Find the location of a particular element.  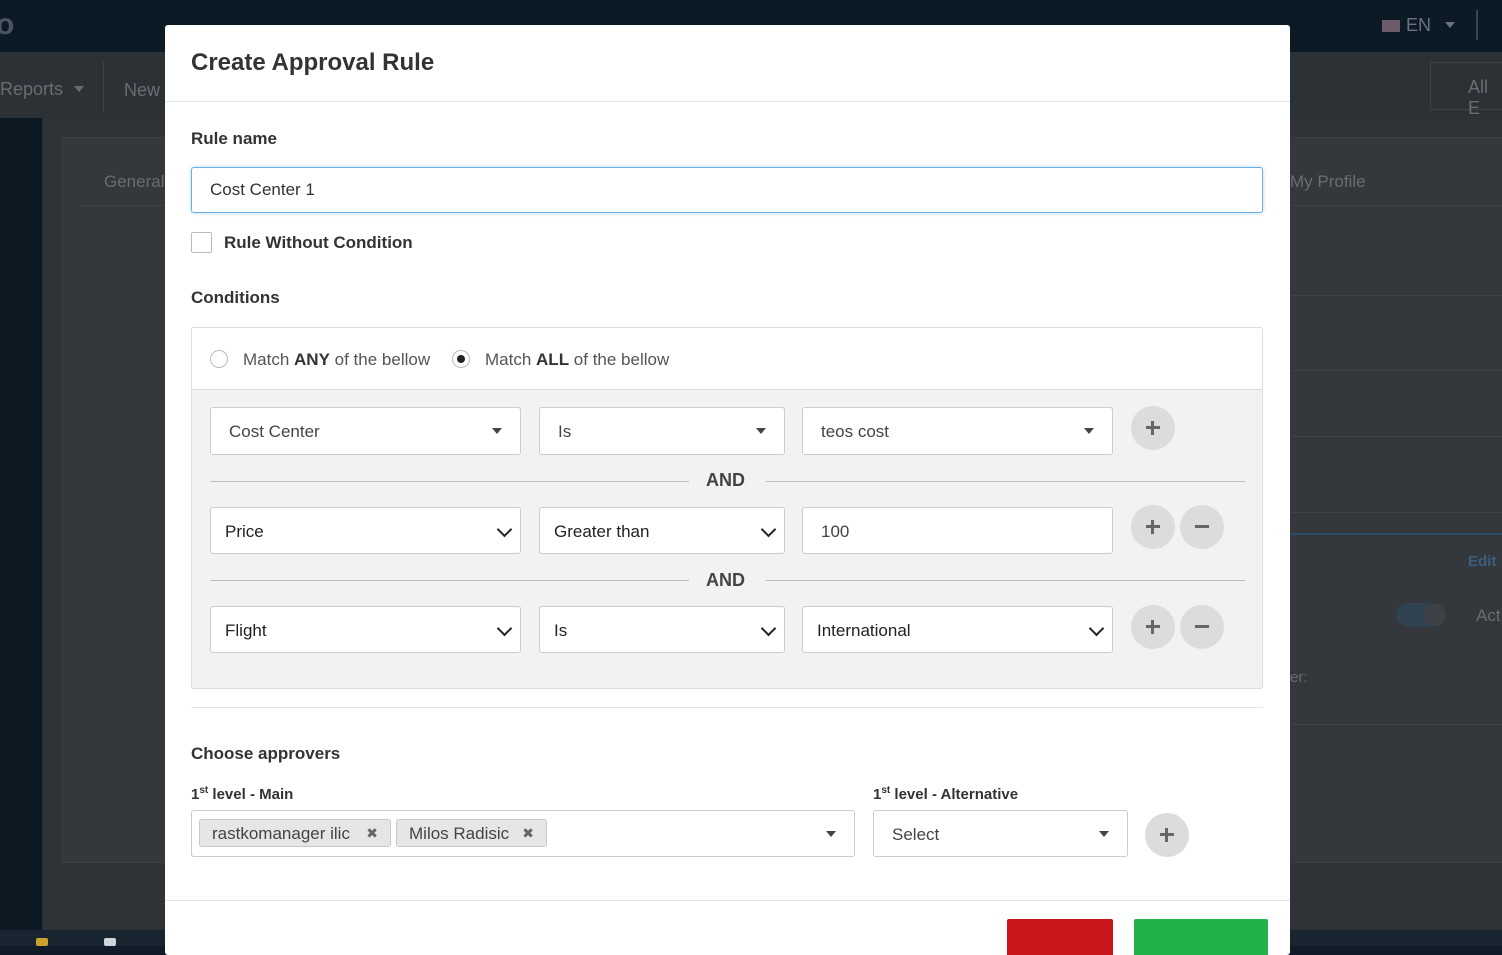

taskbar-explorer-icon is located at coordinates (42, 942).